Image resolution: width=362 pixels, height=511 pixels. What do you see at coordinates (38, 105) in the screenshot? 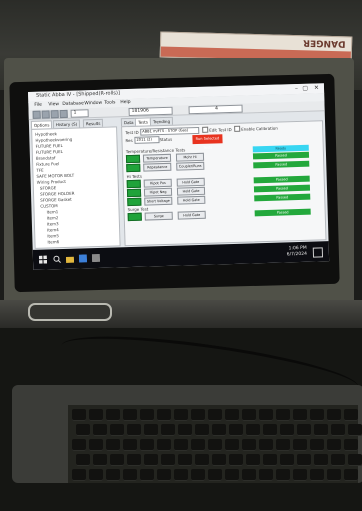
I see `menu-file: File` at bounding box center [38, 105].